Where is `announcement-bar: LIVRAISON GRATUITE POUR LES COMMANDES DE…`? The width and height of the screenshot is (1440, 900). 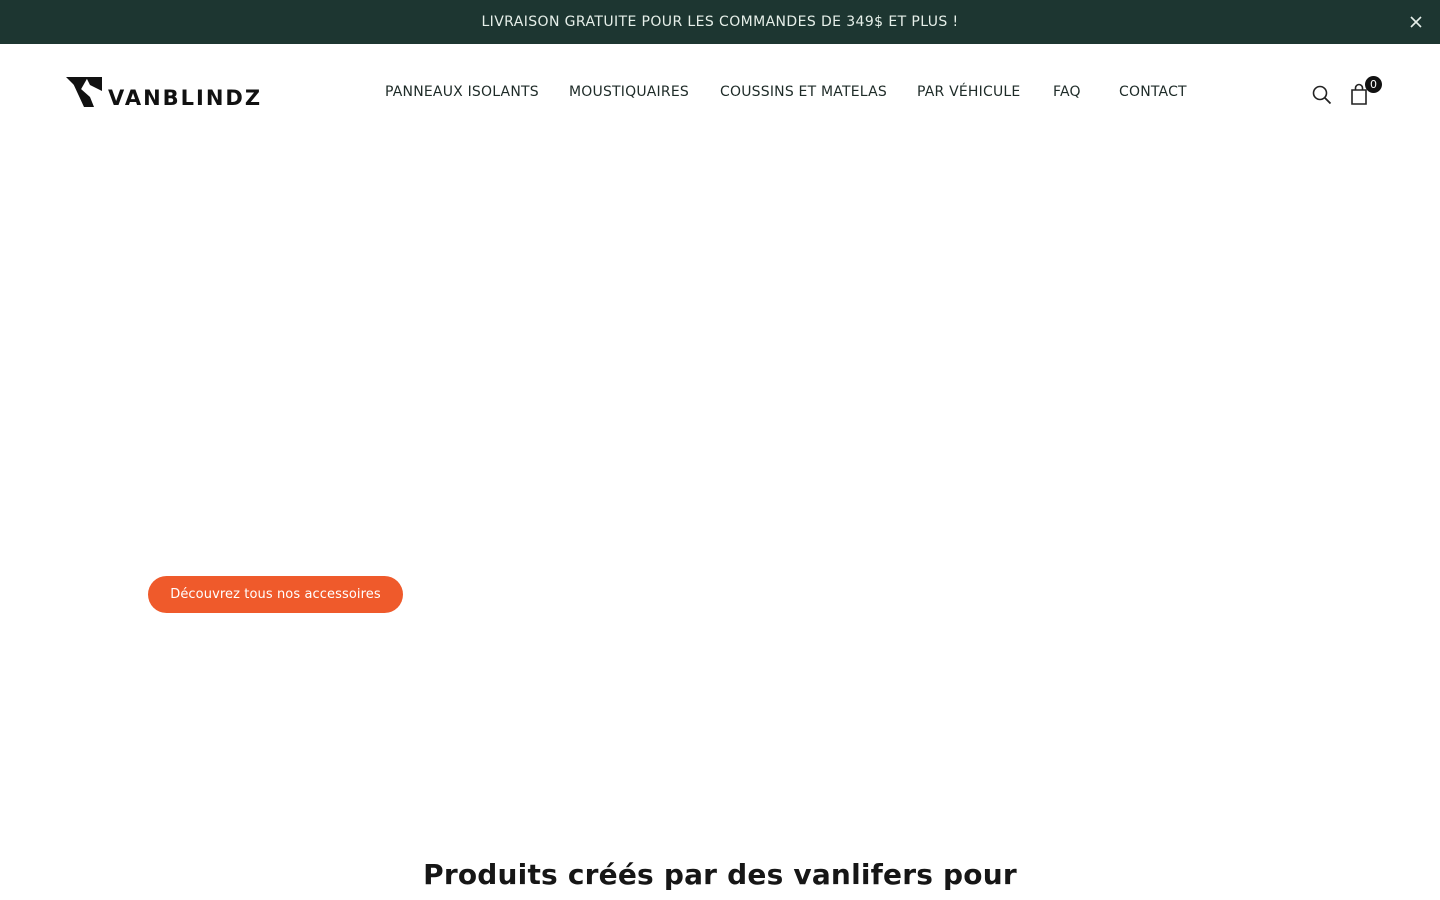 announcement-bar: LIVRAISON GRATUITE POUR LES COMMANDES DE… is located at coordinates (720, 22).